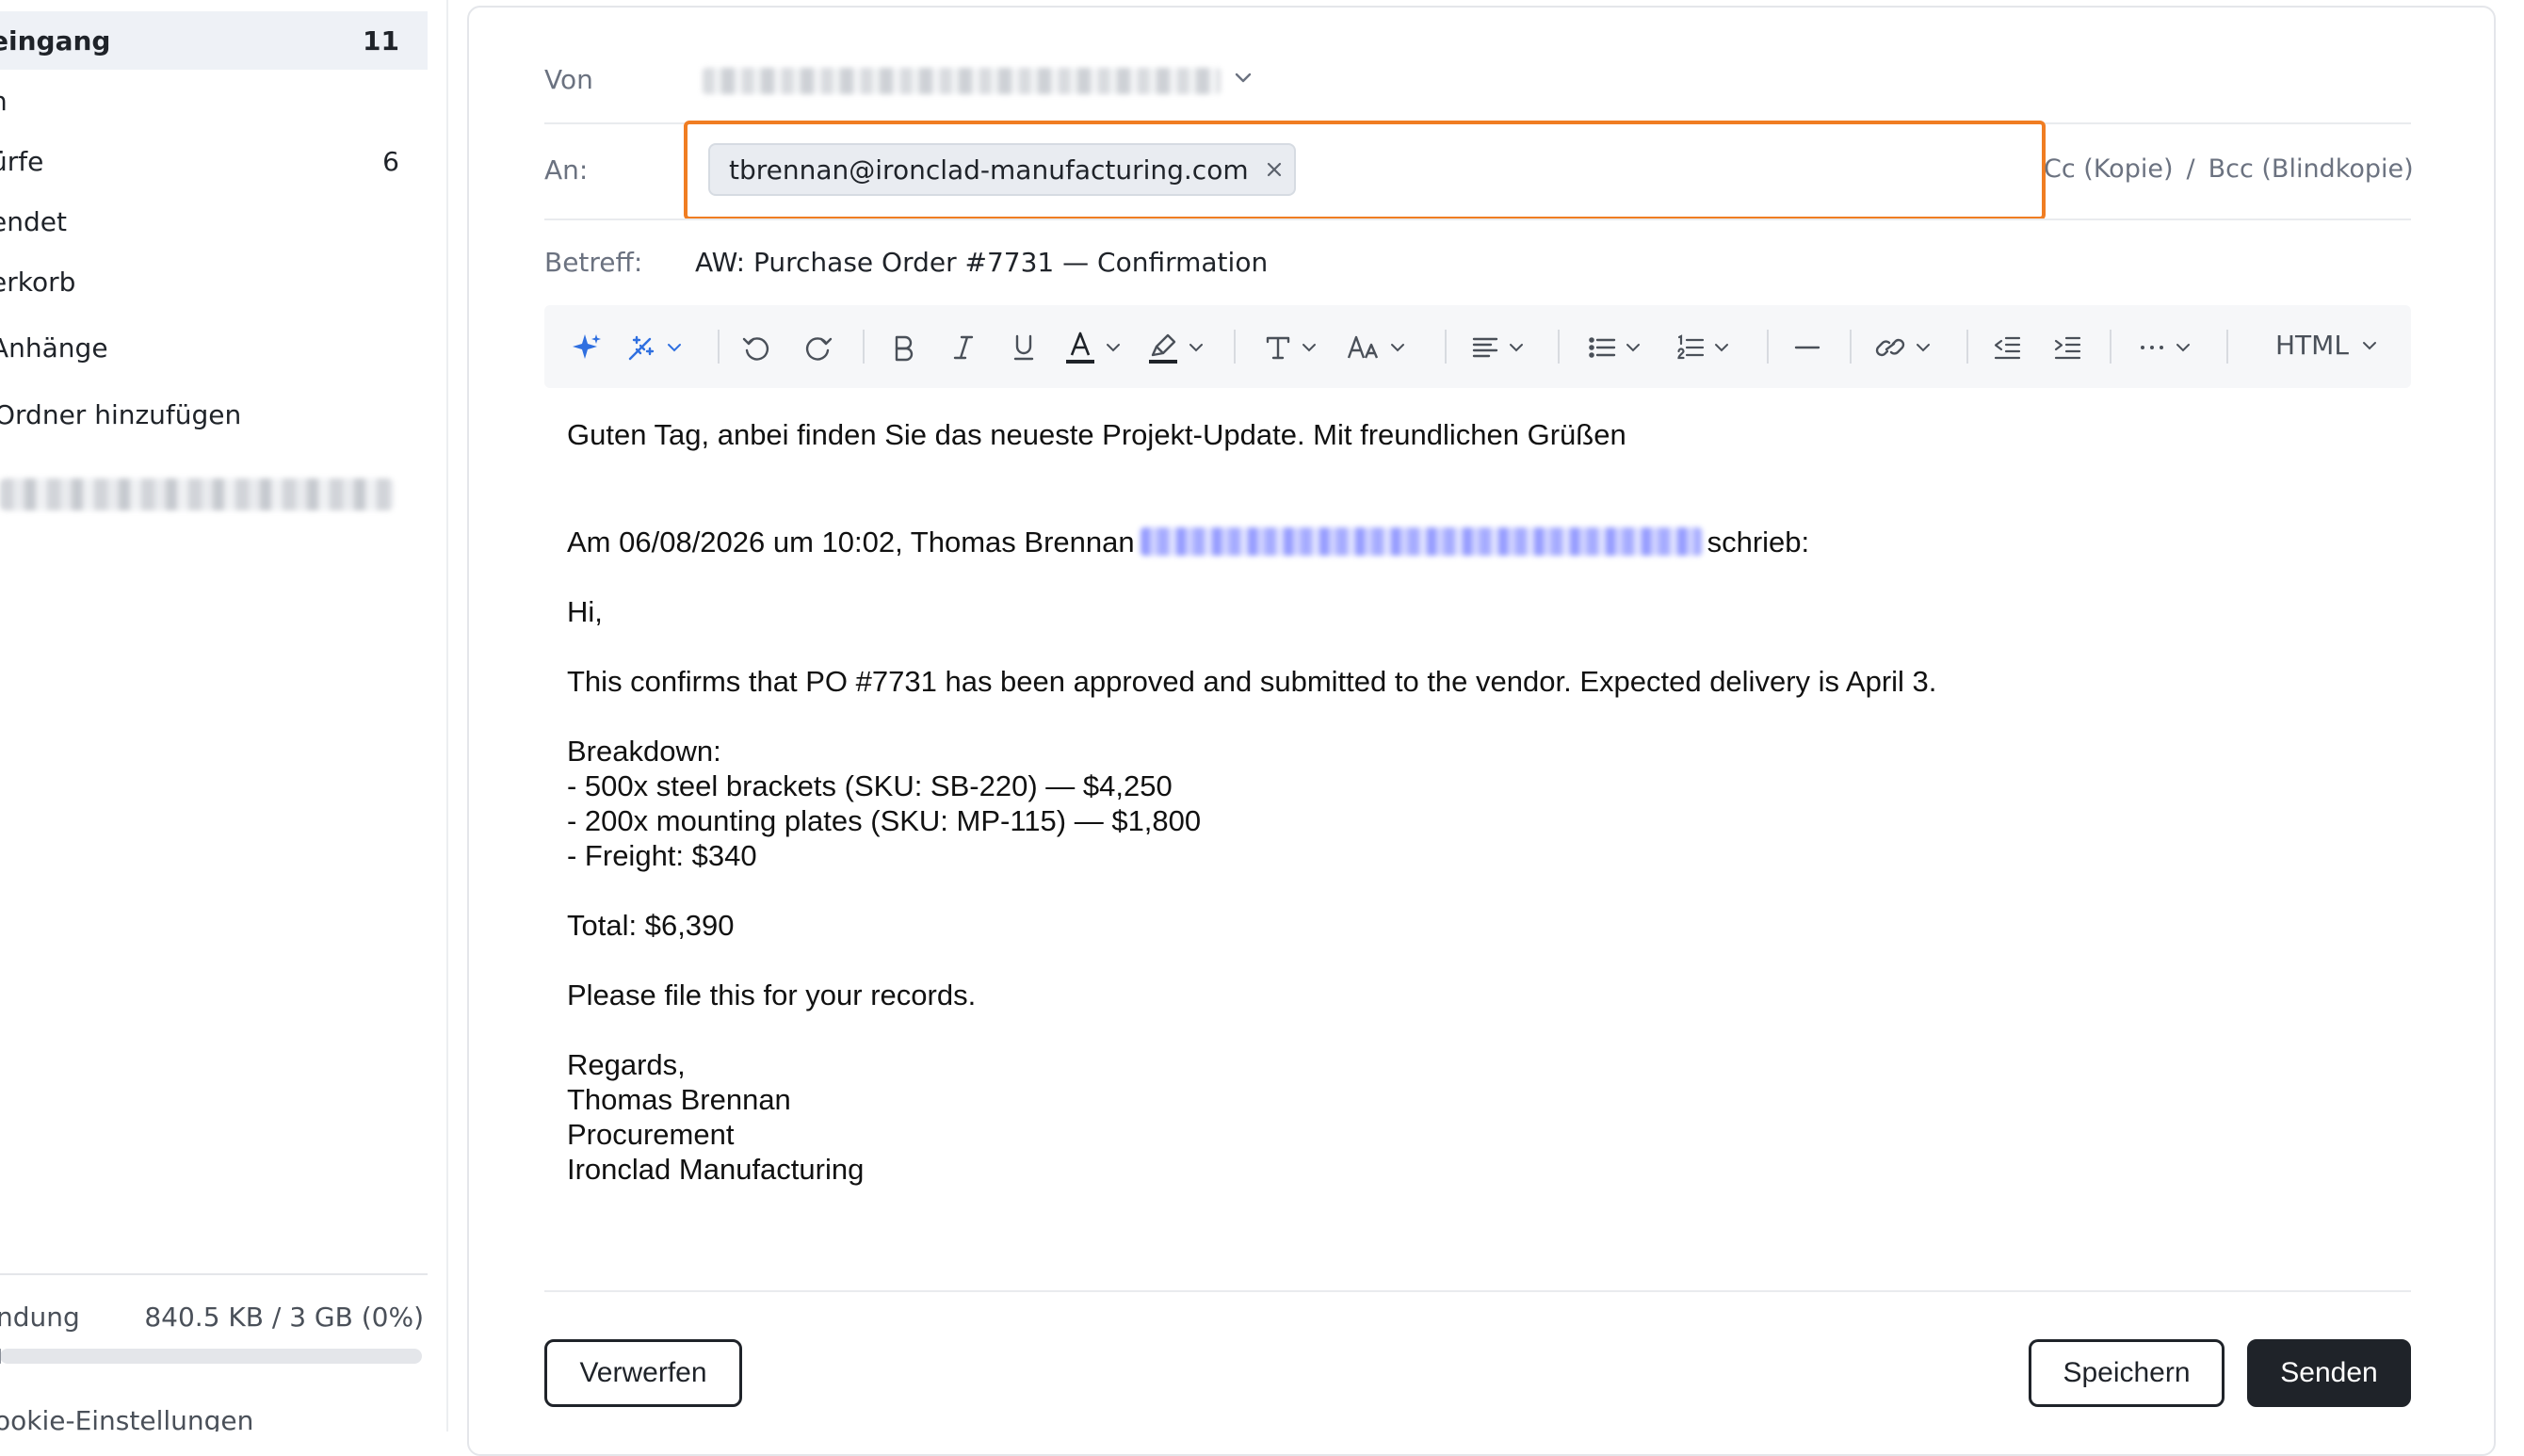 This screenshot has height=1456, width=2524. What do you see at coordinates (2165, 347) in the screenshot?
I see `more-options-button` at bounding box center [2165, 347].